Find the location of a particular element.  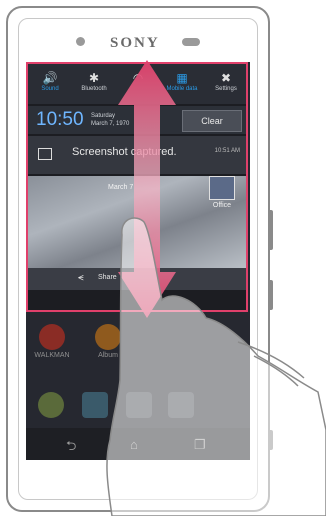

clock-row: 10:50 Saturday March 7, 1970 Clear is located at coordinates (137, 120).